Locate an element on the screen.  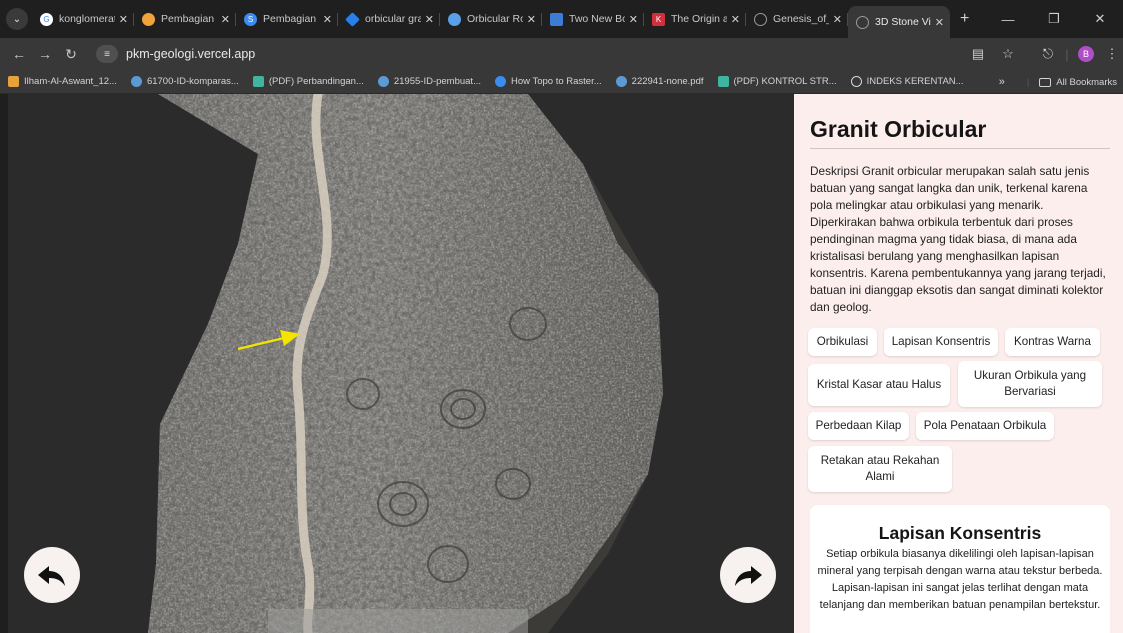
bookmarks-overflow: » | All Bookmarks is located at coordinates (1058, 82).